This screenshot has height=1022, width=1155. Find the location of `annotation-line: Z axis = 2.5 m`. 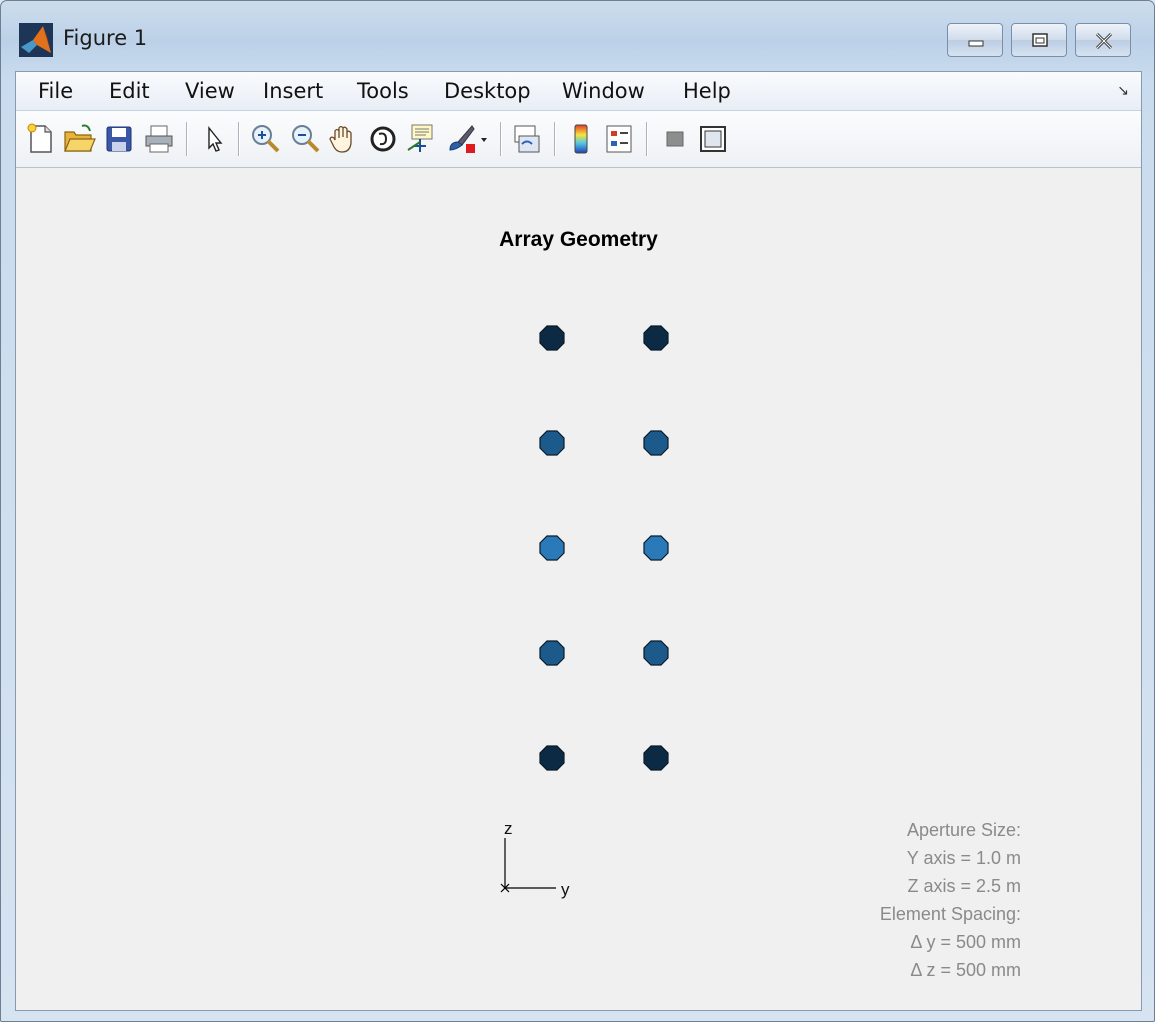

annotation-line: Z axis = 2.5 m is located at coordinates (964, 886).